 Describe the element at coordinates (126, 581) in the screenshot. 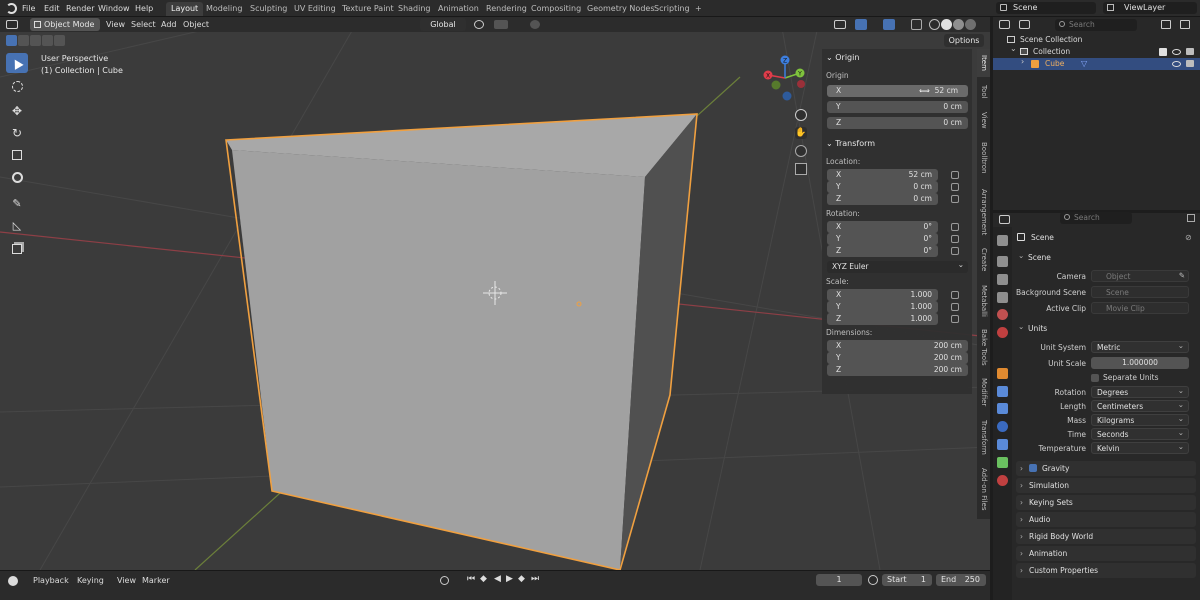

I see `menu-timeline-view: View` at that location.